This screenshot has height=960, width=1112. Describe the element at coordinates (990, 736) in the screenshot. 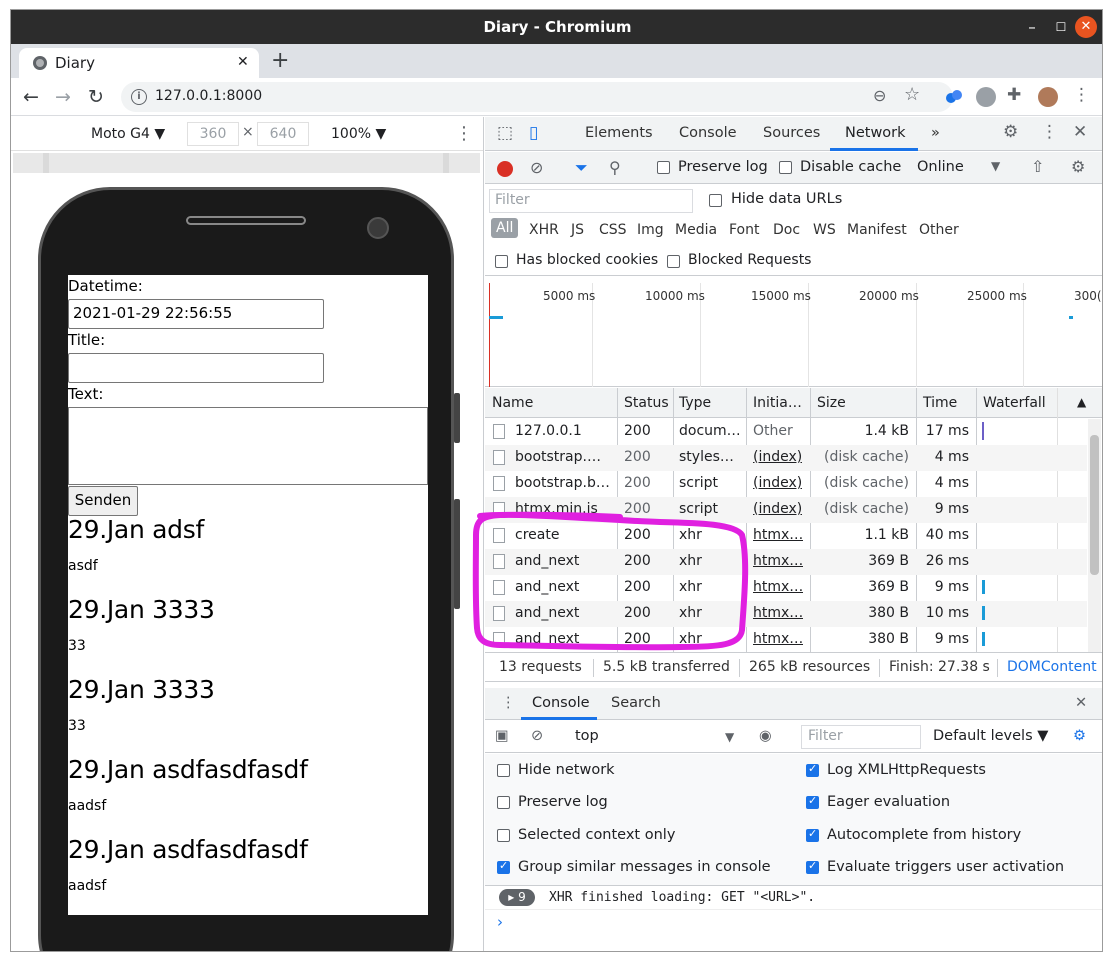

I see `levels-select: Default levels ▼` at that location.